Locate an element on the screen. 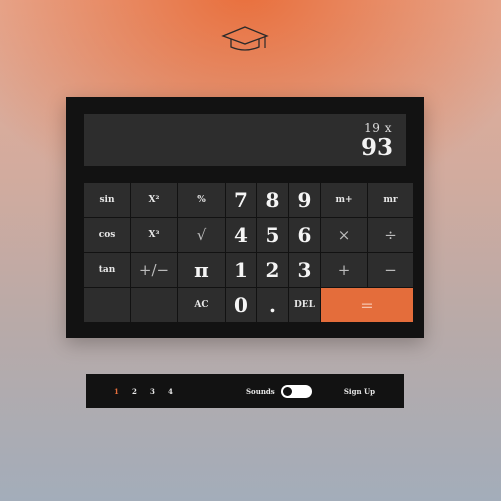 The height and width of the screenshot is (501, 501). expression-text: 19 x is located at coordinates (378, 128).